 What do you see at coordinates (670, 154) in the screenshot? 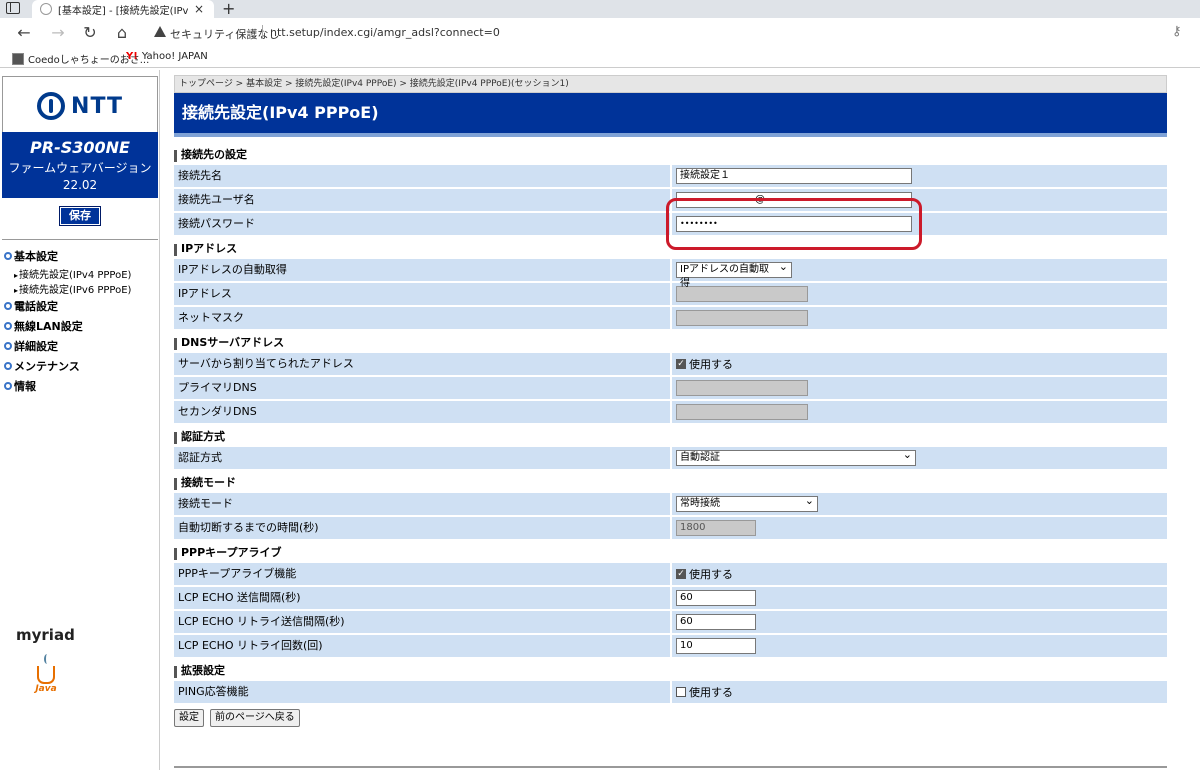
I see `section-dest: 接続先の設定` at bounding box center [670, 154].